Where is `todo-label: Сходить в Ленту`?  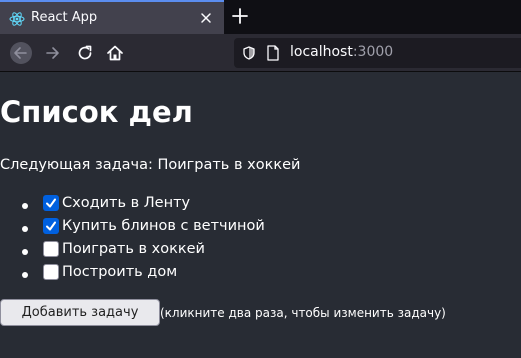 todo-label: Сходить в Ленту is located at coordinates (126, 203).